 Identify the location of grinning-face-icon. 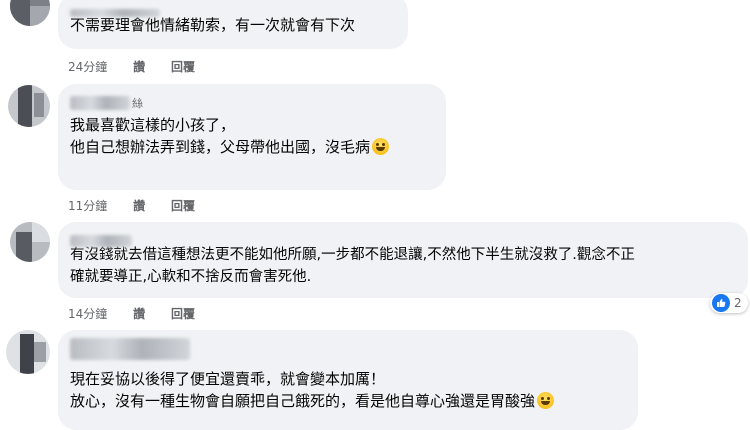
(381, 146).